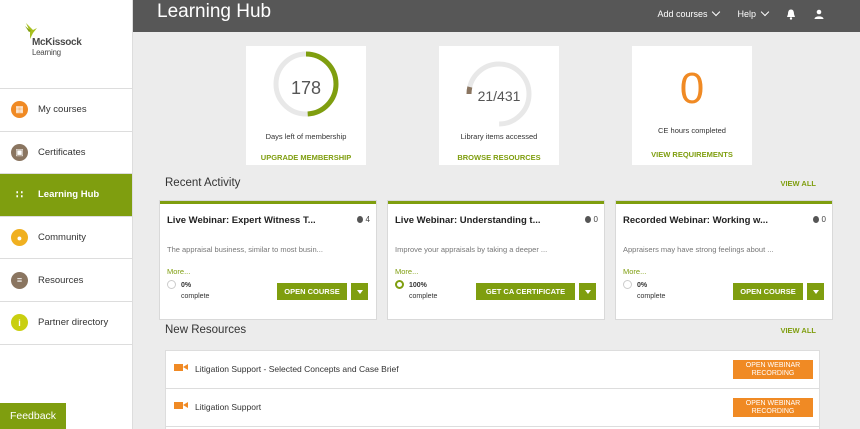 Image resolution: width=860 pixels, height=429 pixels. What do you see at coordinates (692, 130) in the screenshot?
I see `ce-hours-label: CE hours completed` at bounding box center [692, 130].